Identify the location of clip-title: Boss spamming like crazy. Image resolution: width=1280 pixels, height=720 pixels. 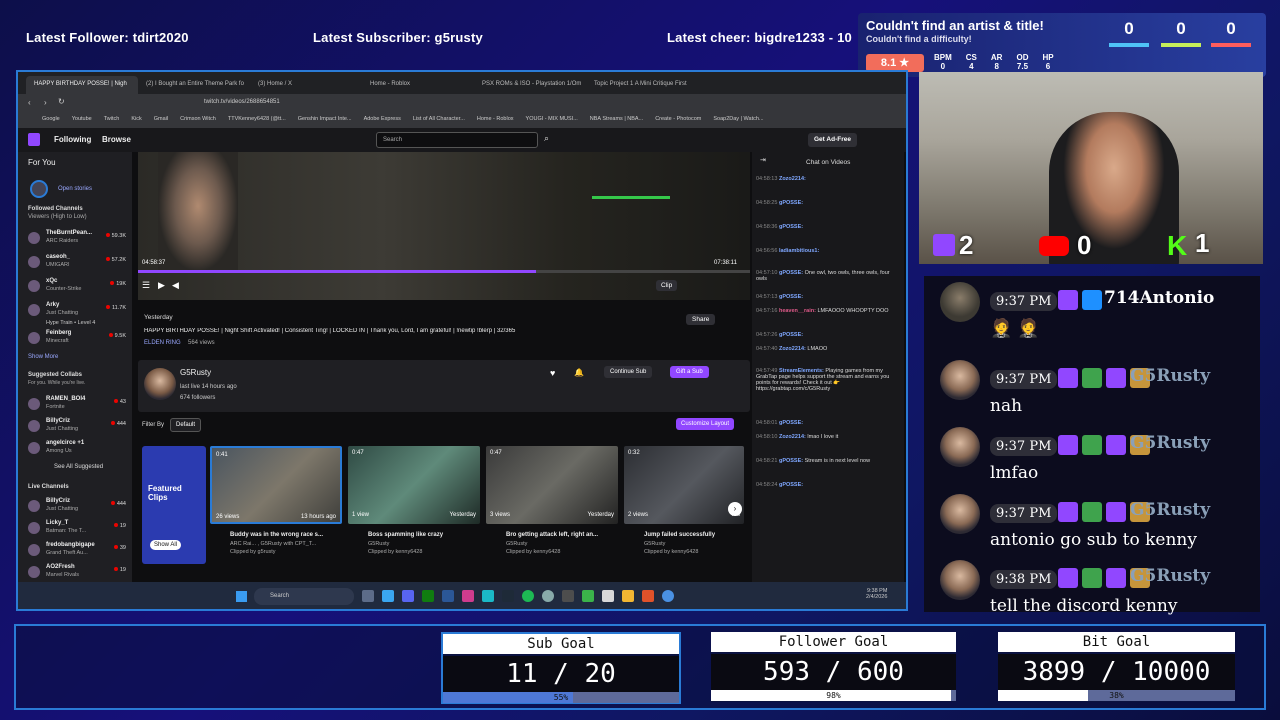
(405, 535).